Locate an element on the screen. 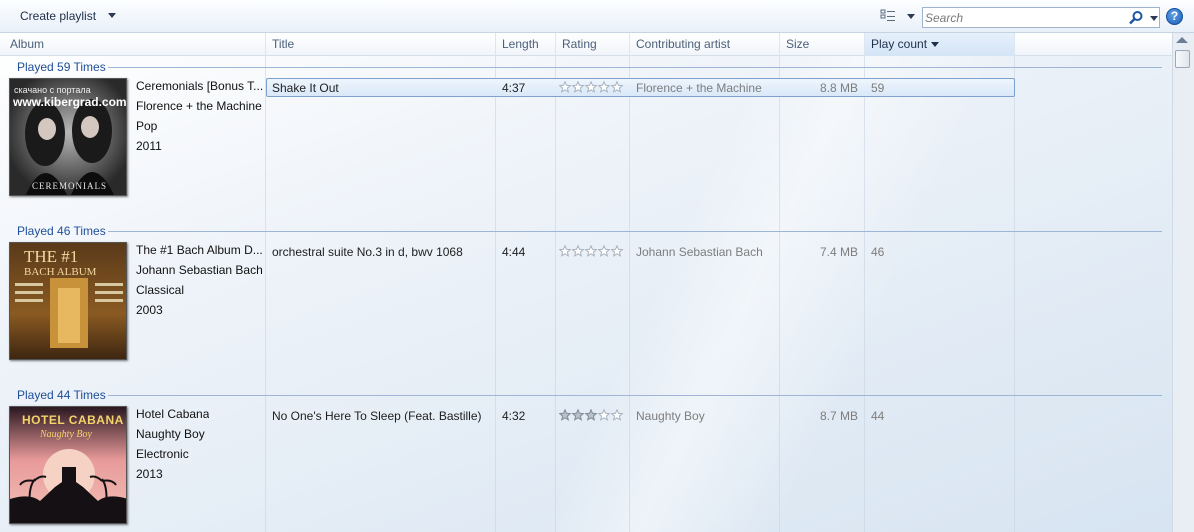 This screenshot has width=1194, height=532. album-artist: Naughty Boy is located at coordinates (170, 434).